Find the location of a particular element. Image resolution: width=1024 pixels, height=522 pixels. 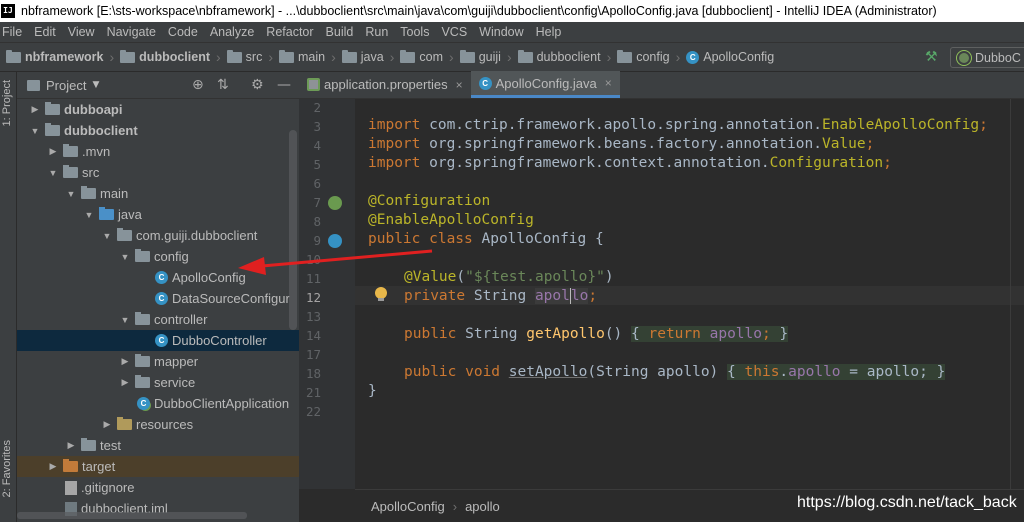

project-view-select: Project is located at coordinates (66, 85).